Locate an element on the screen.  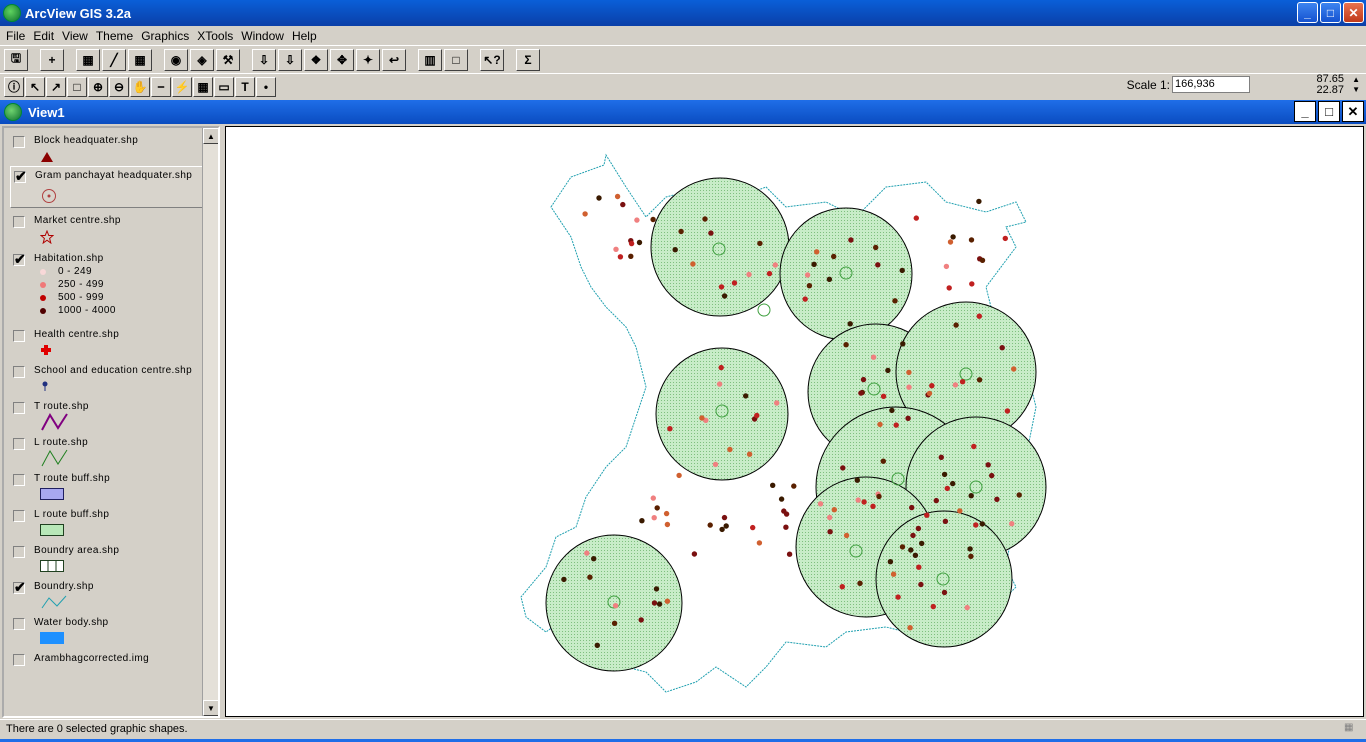
theme-boundry: ✔ Boundry.shp is located at coordinates (108, 595).